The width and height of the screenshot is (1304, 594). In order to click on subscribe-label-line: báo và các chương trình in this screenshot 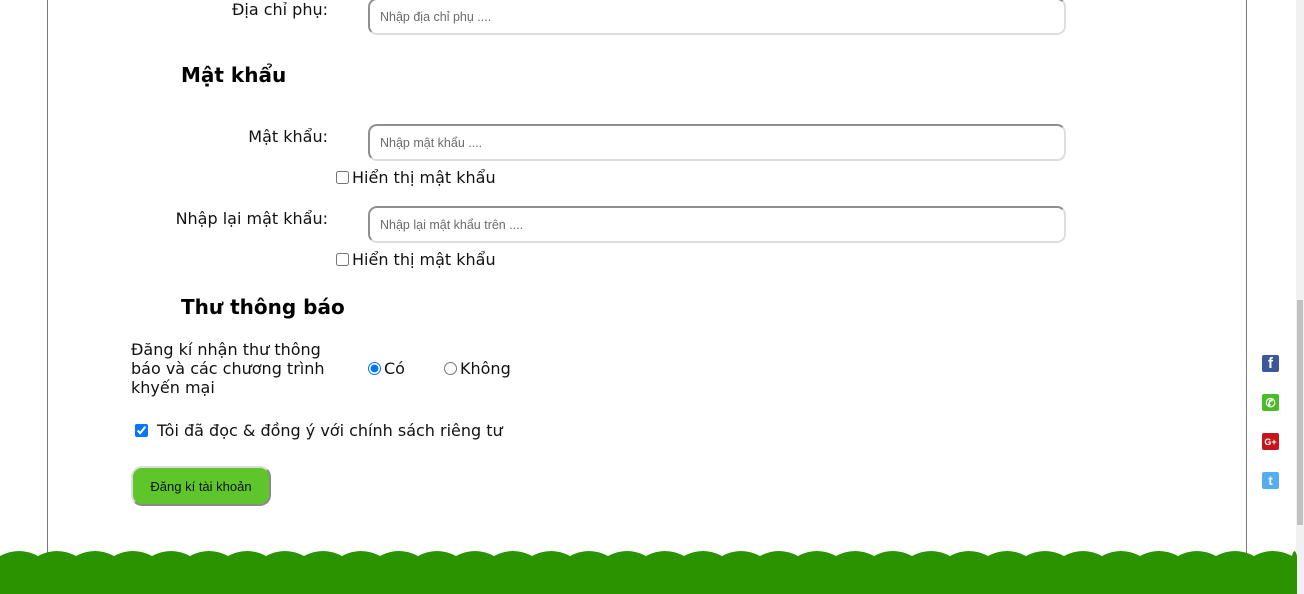, I will do `click(228, 368)`.